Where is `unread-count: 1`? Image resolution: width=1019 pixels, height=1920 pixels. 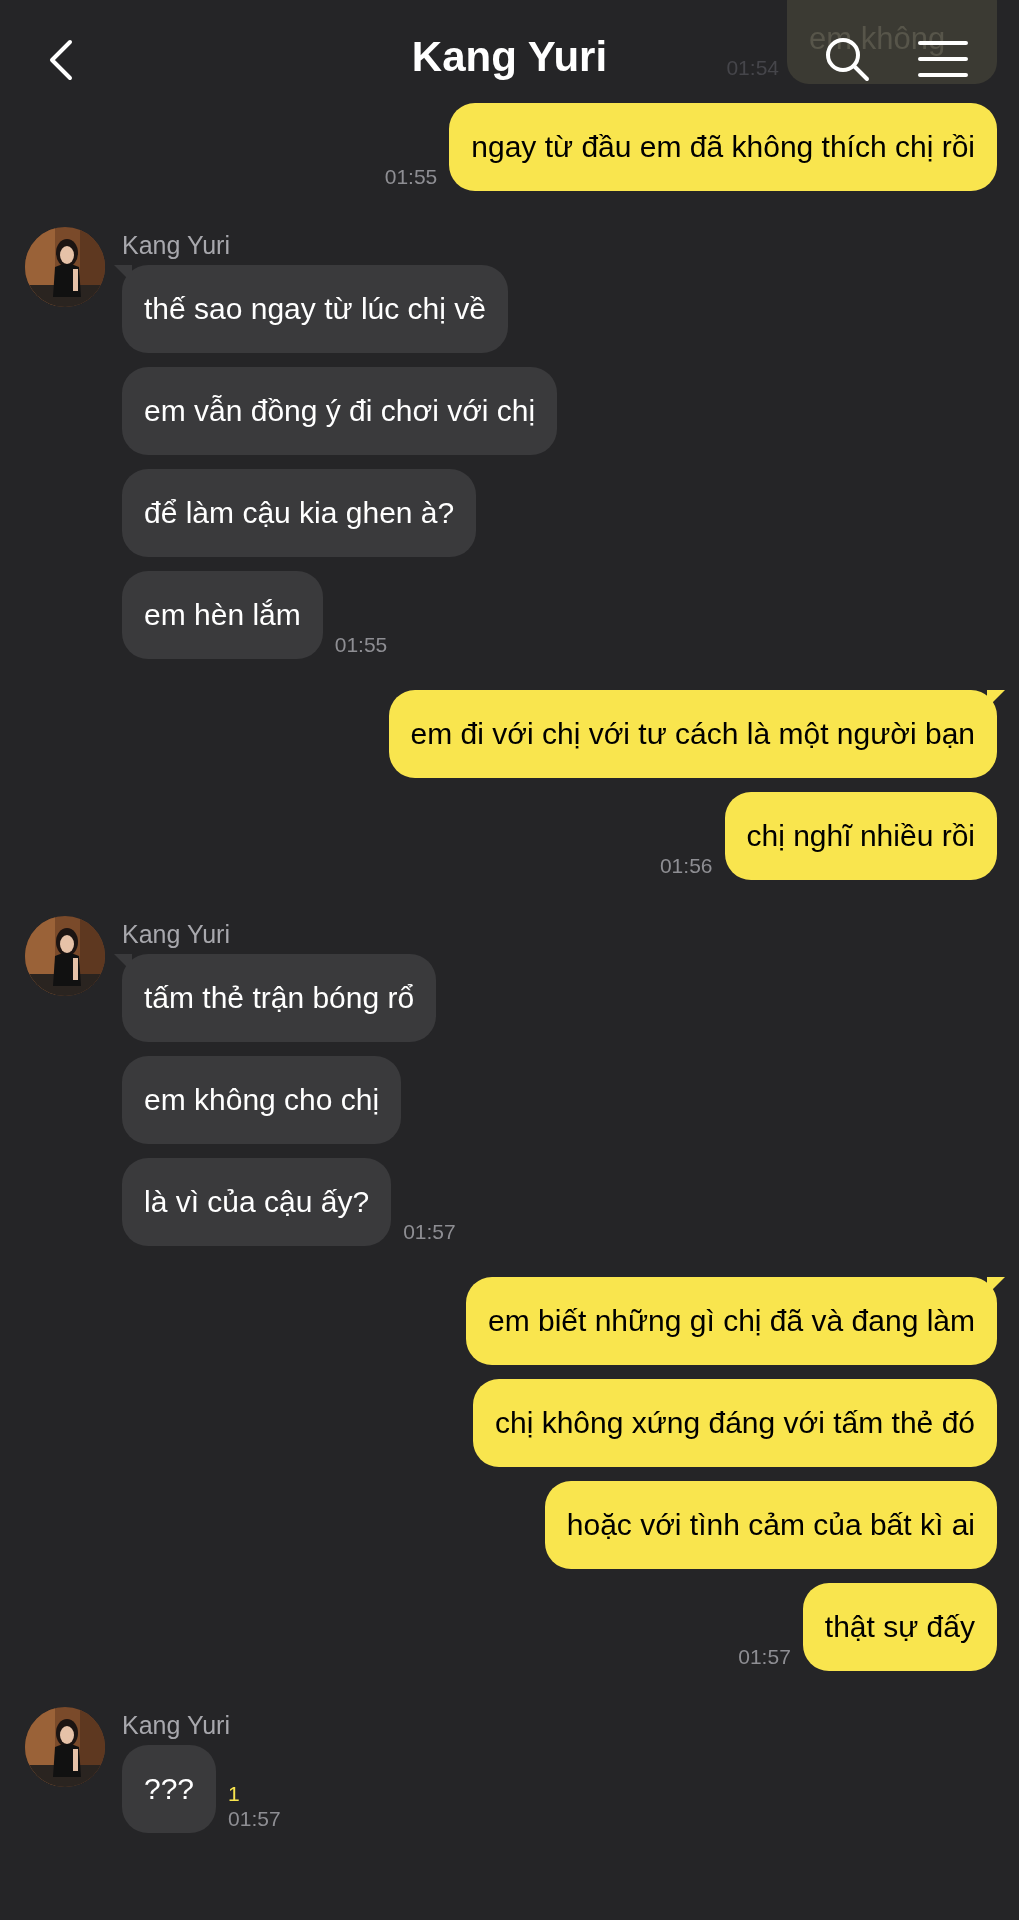
unread-count: 1 is located at coordinates (234, 1794).